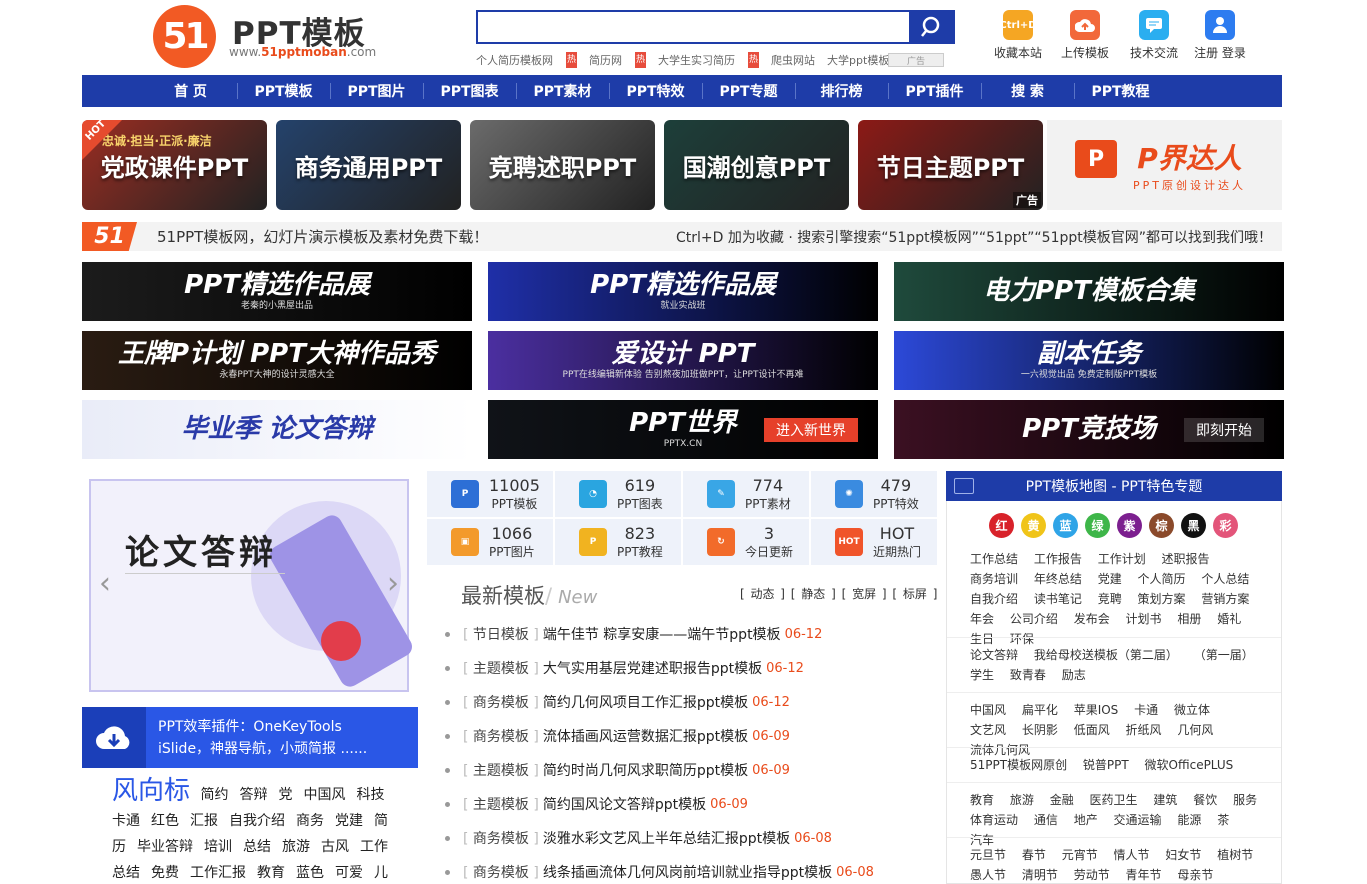 This screenshot has height=884, width=1367. What do you see at coordinates (277, 291) in the screenshot?
I see `promo-banner-1: PPT精选作品展 老秦的小黑屋出品` at bounding box center [277, 291].